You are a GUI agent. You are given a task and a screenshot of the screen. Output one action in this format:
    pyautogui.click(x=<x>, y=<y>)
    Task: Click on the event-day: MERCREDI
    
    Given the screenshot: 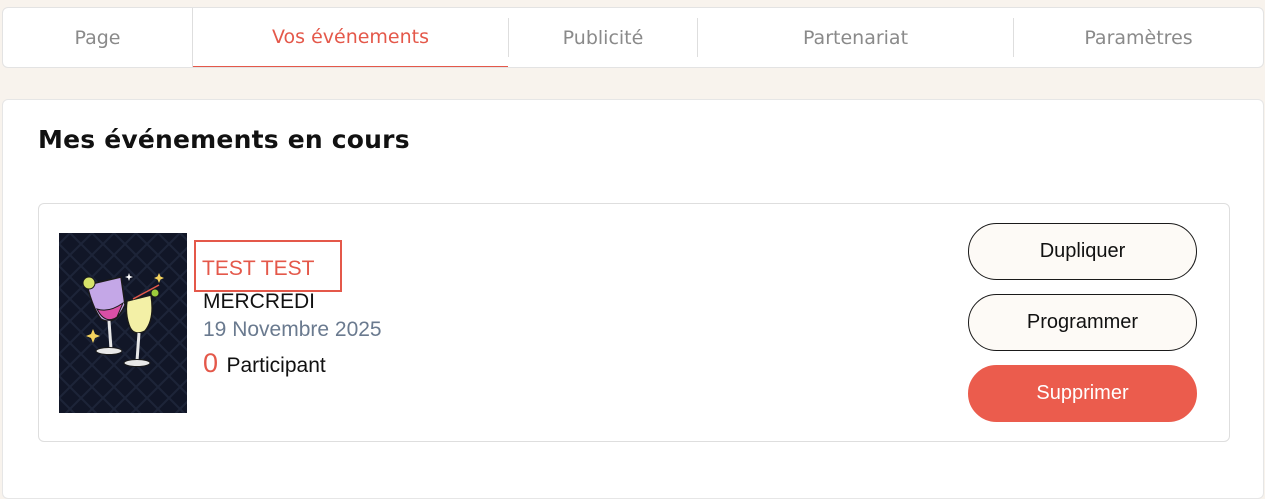 What is the action you would take?
    pyautogui.click(x=259, y=301)
    